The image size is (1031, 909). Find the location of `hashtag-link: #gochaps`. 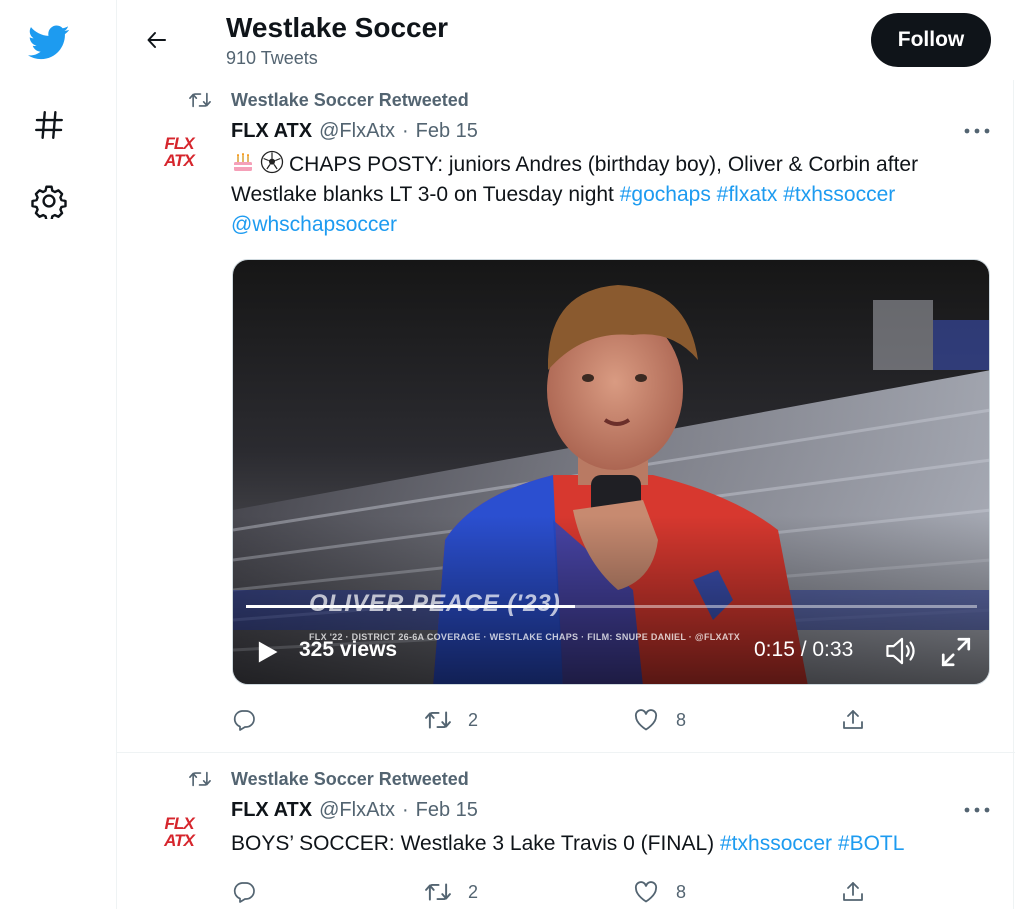

hashtag-link: #gochaps is located at coordinates (665, 194).